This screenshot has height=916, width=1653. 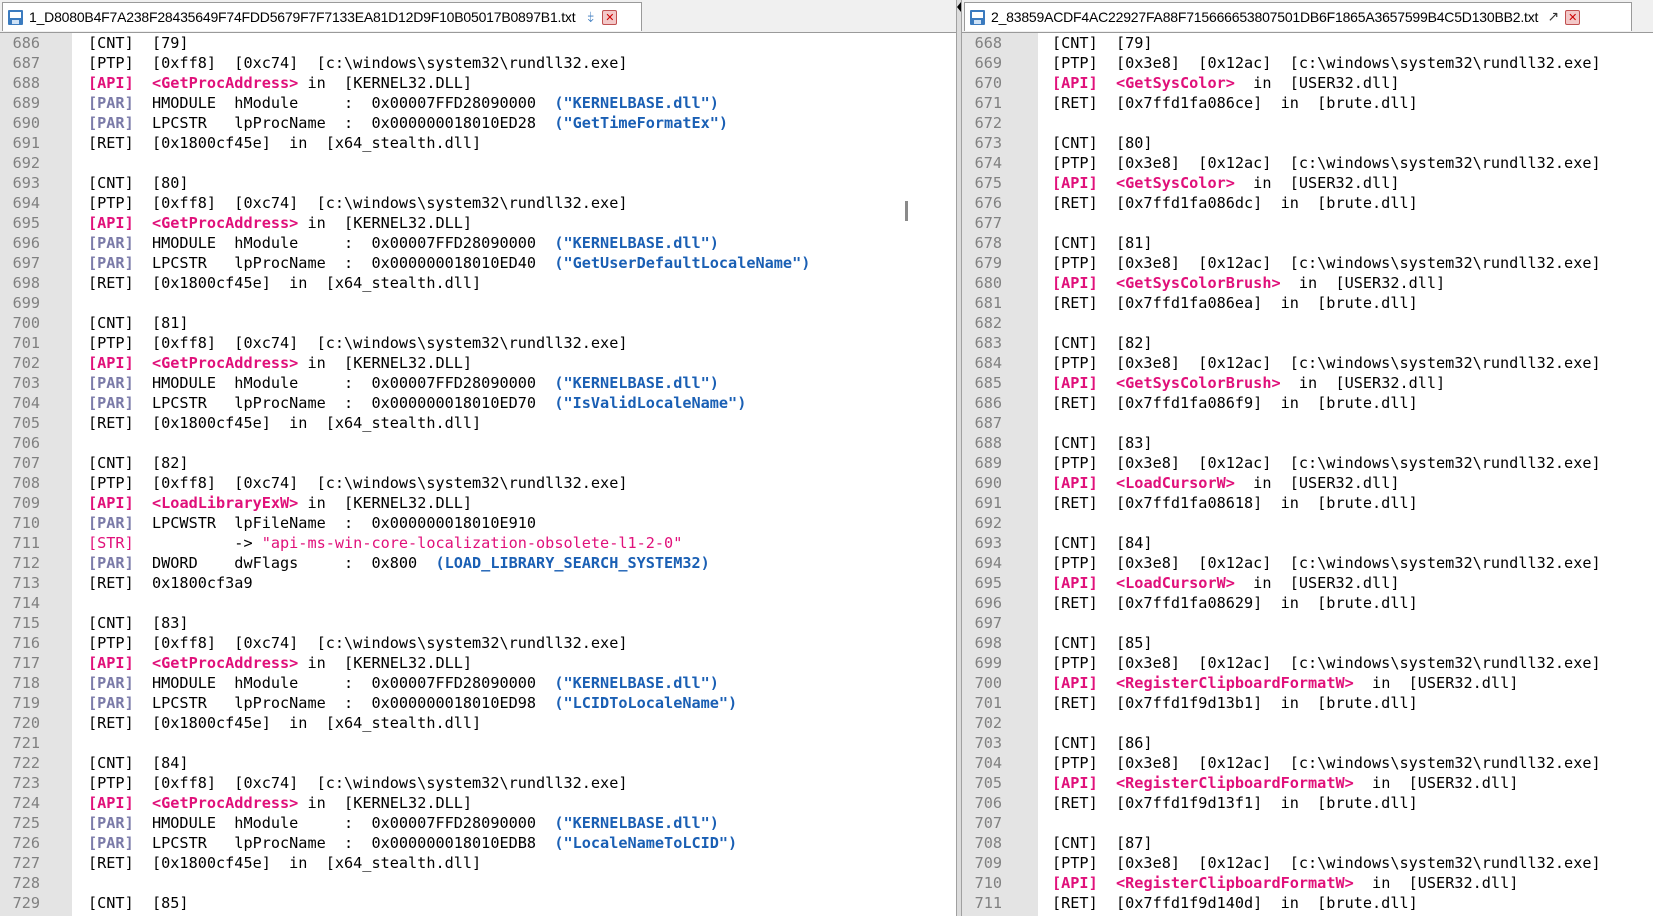 I want to click on code-line: 707, so click(x=1307, y=823).